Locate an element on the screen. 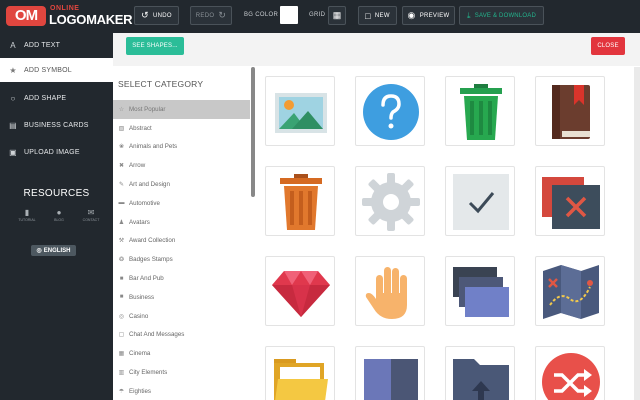 The image size is (640, 400). symbol-shuffle is located at coordinates (570, 373).